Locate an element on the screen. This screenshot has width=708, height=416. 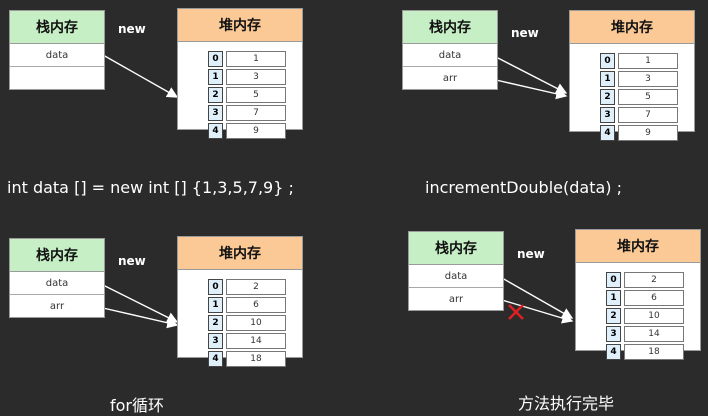
heap-memory-box: 堆内存 02 16 2 10 3 14 4 18 is located at coordinates (638, 294).